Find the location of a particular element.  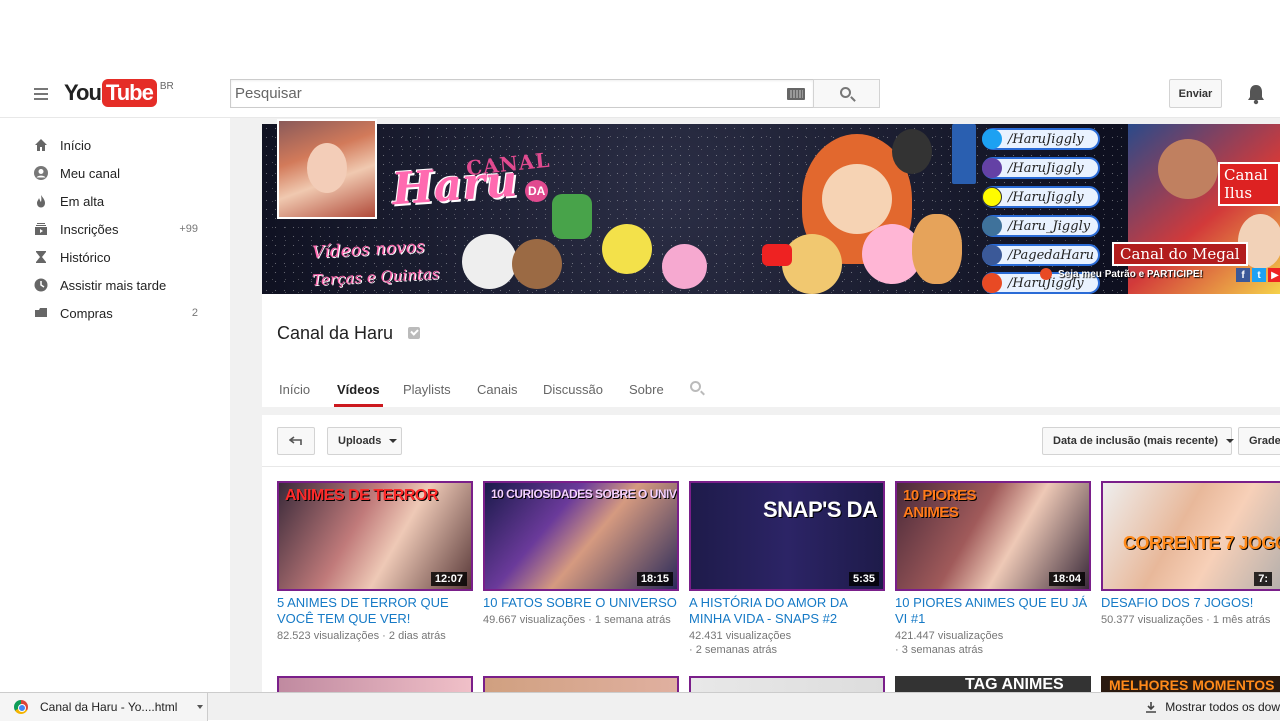

tab-sobre: Sobre is located at coordinates (646, 388).